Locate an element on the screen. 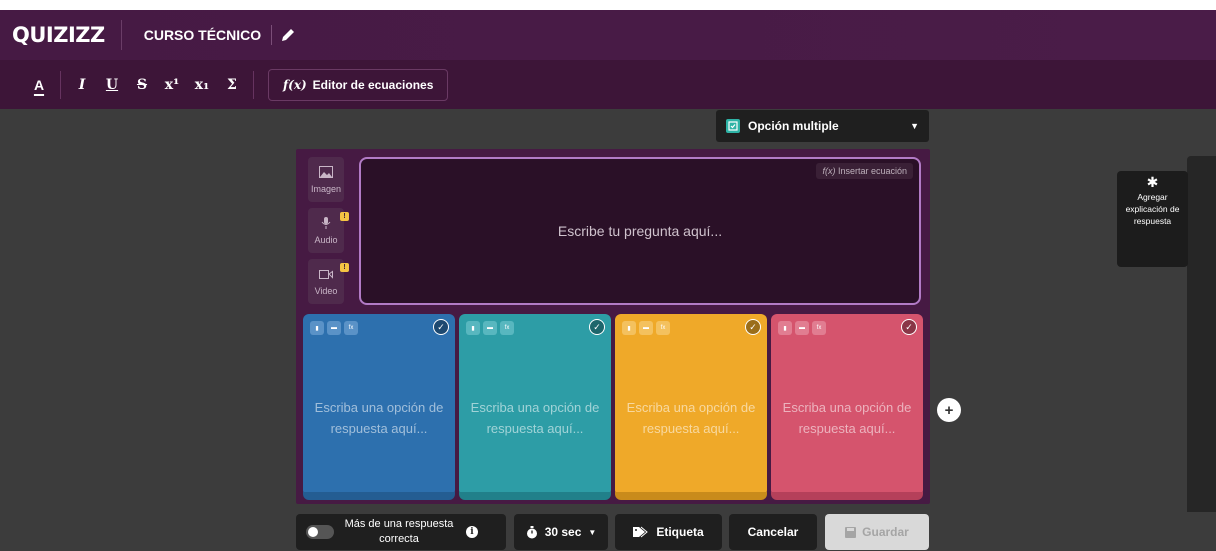  side-panel is located at coordinates (1201, 334).